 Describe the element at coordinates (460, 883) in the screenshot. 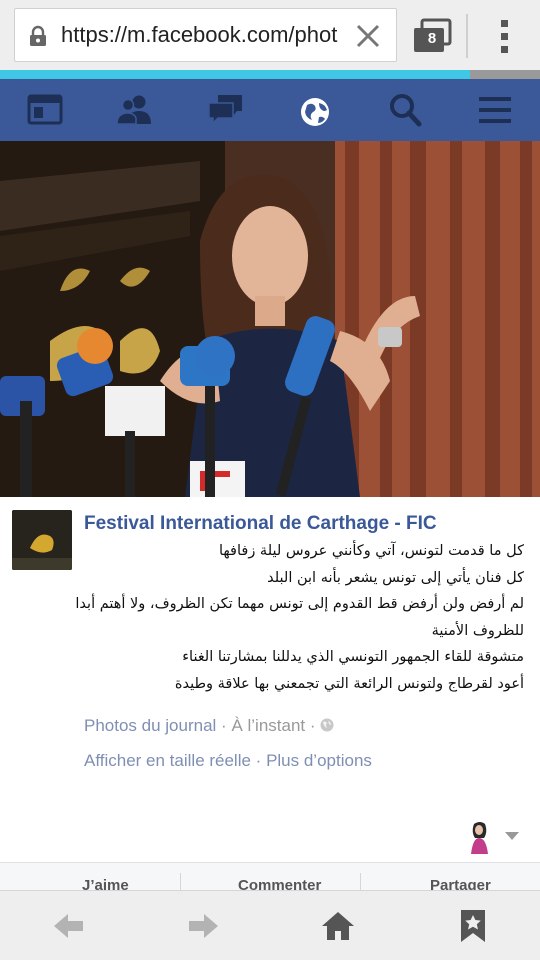

I see `share-label: Partager` at that location.